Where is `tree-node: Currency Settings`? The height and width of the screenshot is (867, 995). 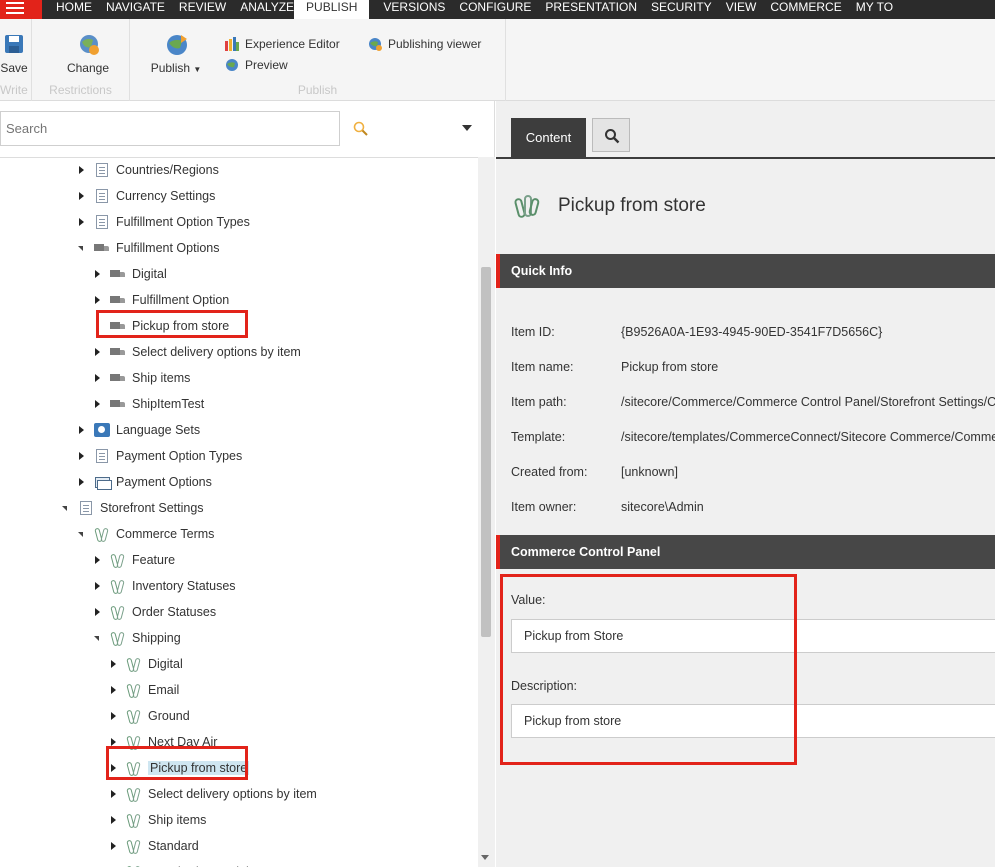
tree-node: Currency Settings is located at coordinates (145, 196).